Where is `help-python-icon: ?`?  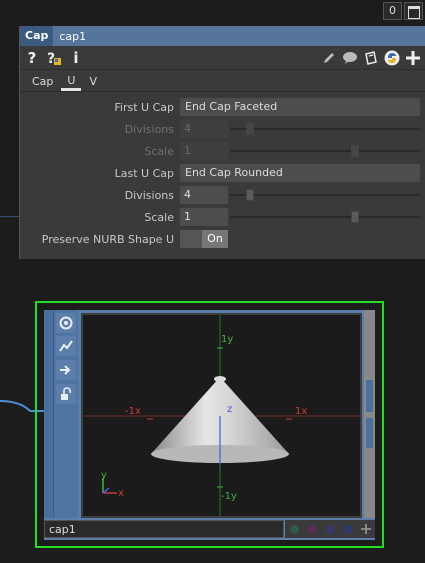 help-python-icon: ? is located at coordinates (54, 58).